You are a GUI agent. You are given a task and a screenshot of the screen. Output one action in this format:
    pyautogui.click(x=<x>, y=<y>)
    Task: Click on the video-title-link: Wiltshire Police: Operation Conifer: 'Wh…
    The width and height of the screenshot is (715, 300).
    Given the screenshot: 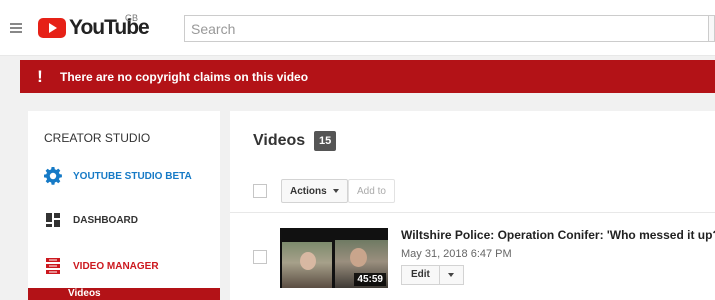 What is the action you would take?
    pyautogui.click(x=558, y=235)
    